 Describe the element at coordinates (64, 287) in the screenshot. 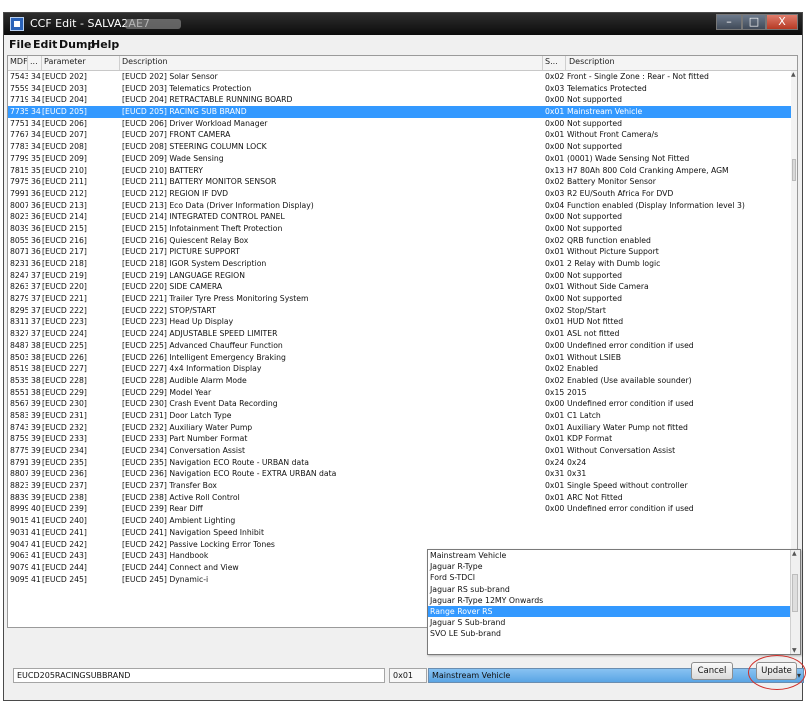

I see `parameter-cell: [EUCD 220]` at that location.